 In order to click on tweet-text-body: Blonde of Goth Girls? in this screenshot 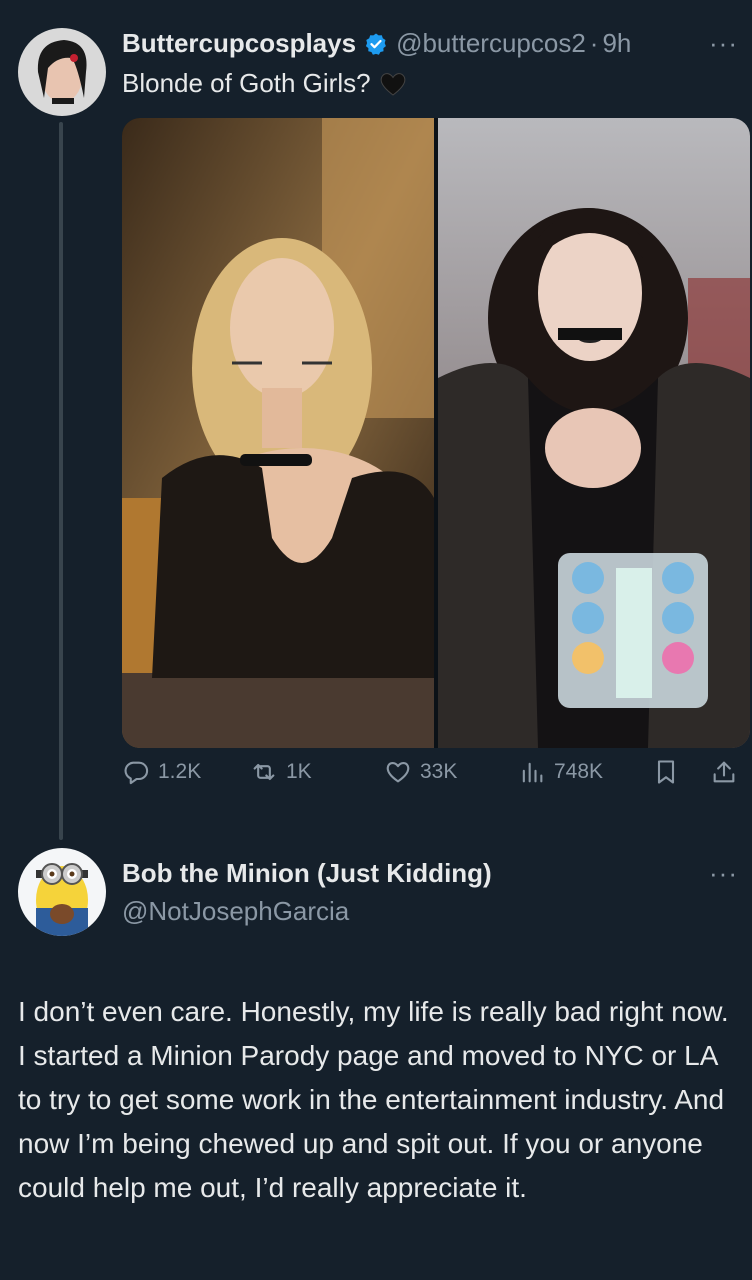, I will do `click(246, 83)`.